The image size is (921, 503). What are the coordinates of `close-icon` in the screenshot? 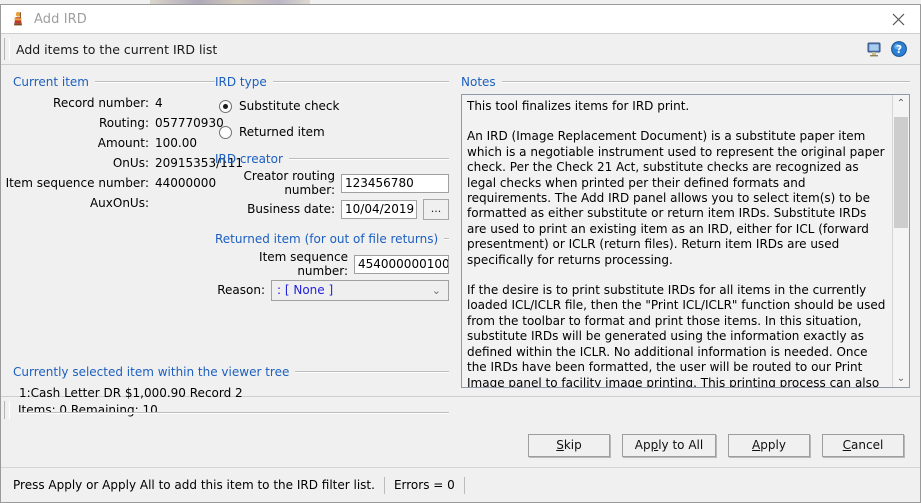 It's located at (898, 19).